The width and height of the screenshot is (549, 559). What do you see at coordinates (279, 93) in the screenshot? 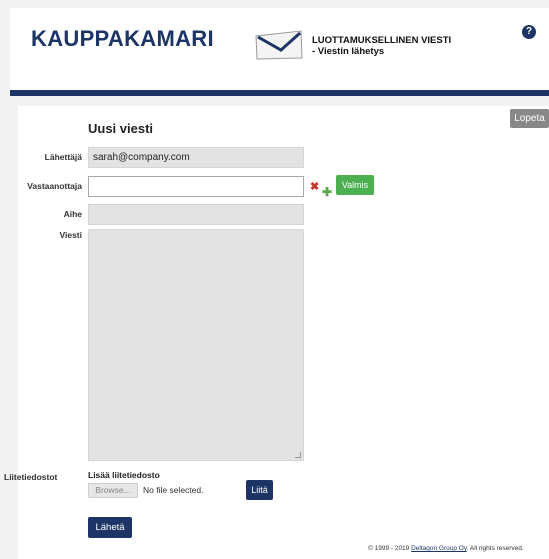
I see `header-divider-bar` at bounding box center [279, 93].